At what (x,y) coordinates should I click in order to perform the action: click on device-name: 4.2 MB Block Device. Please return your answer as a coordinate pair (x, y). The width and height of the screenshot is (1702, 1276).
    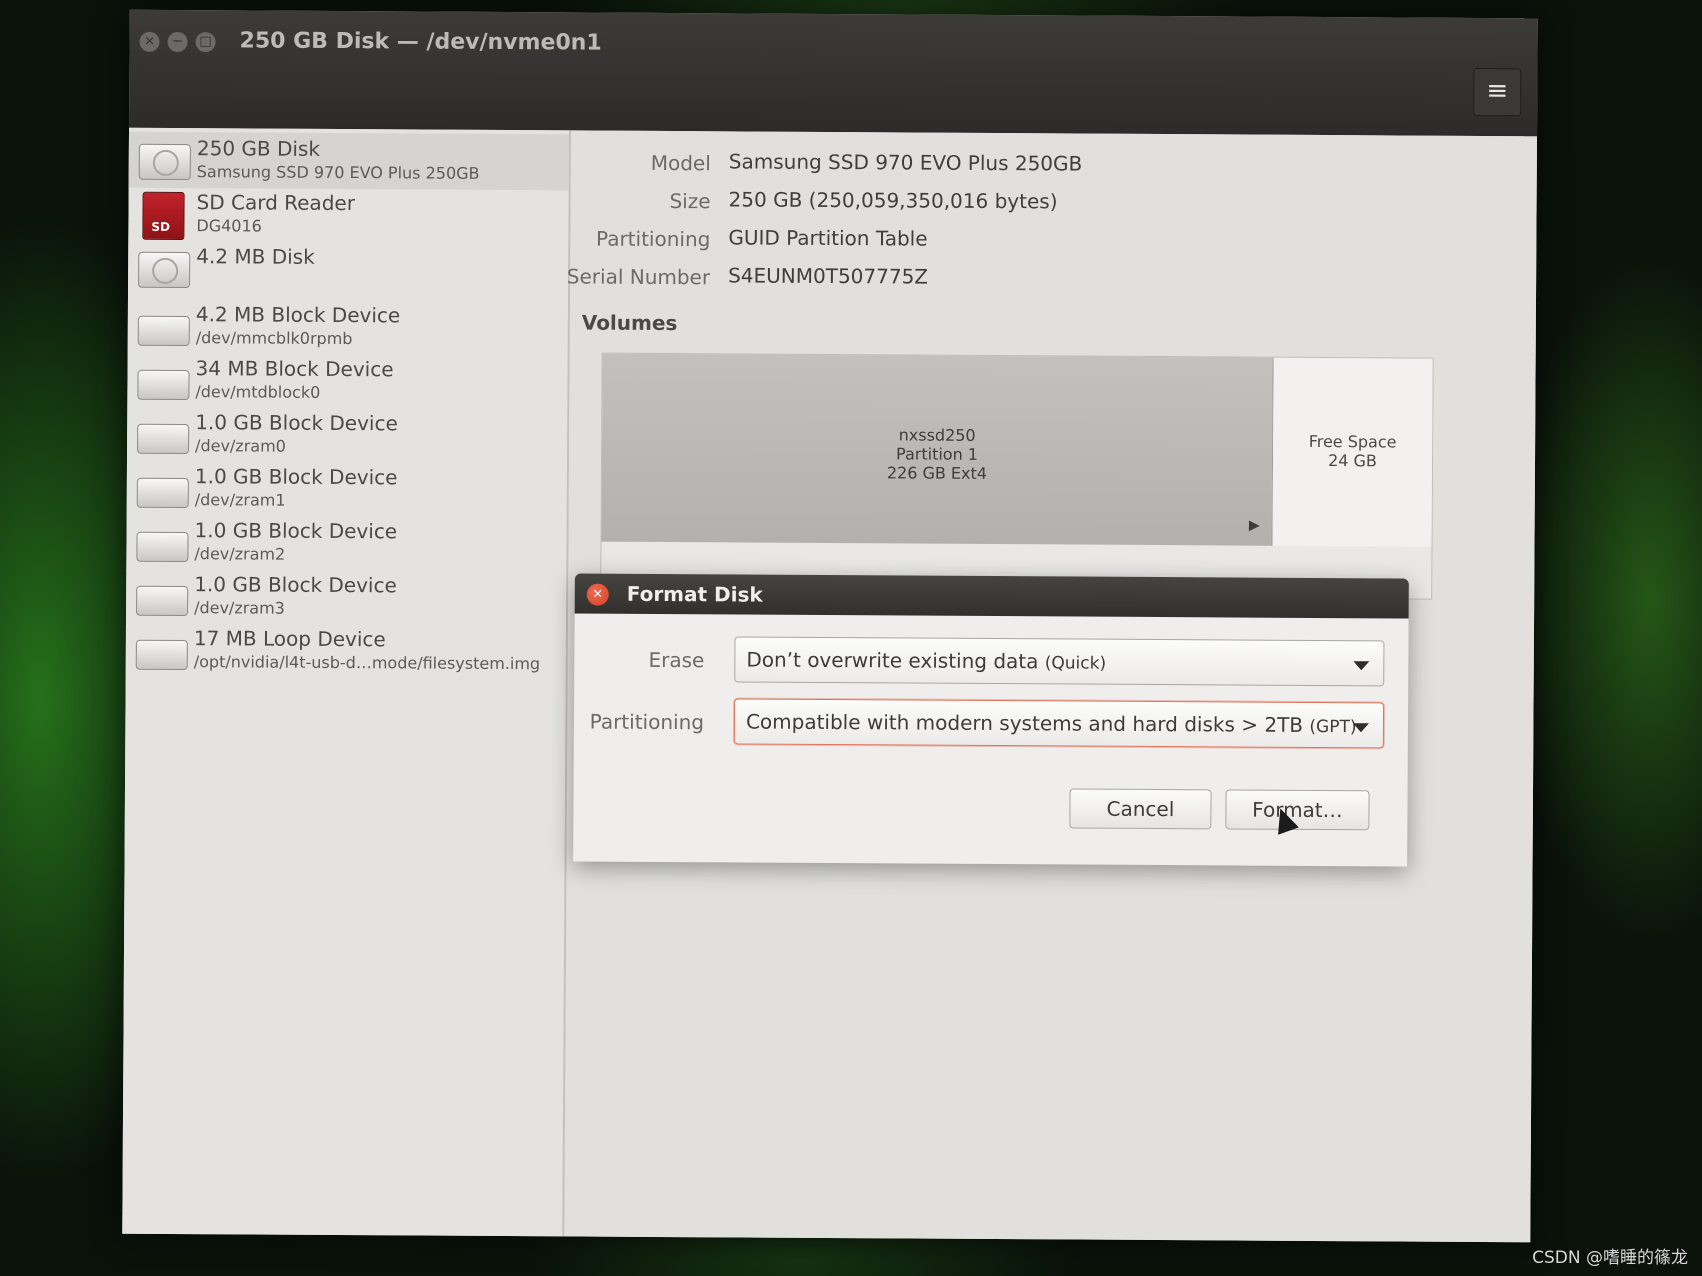
    Looking at the image, I should click on (298, 315).